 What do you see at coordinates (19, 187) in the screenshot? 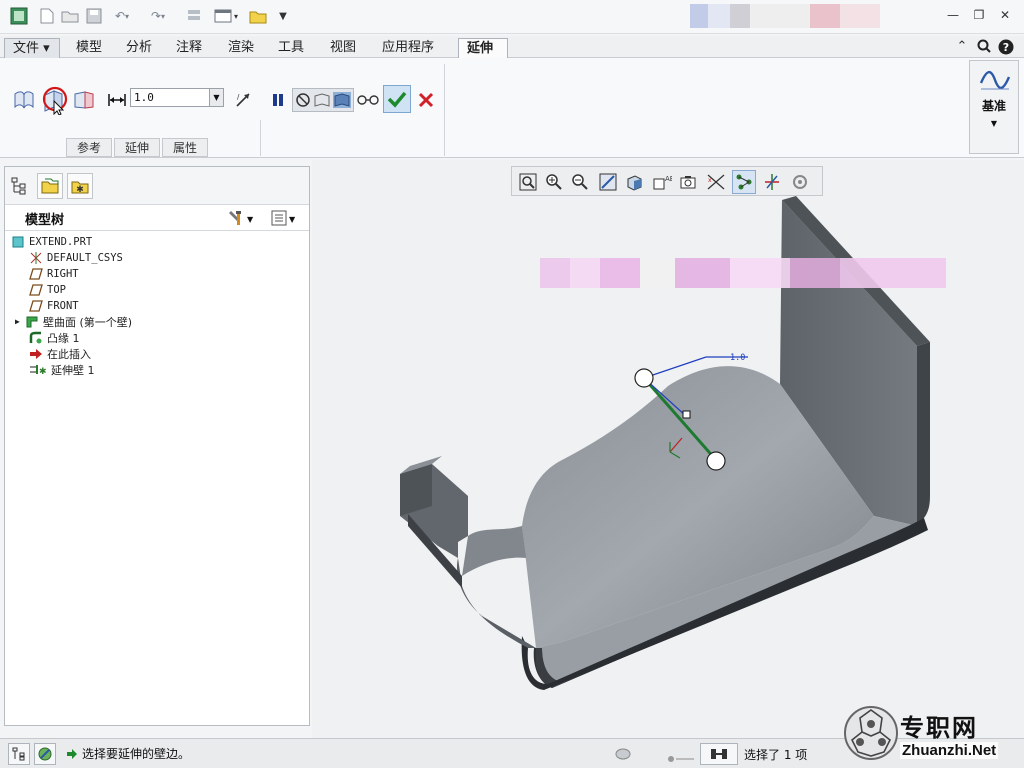
I see `model-tree-tab-icon` at bounding box center [19, 187].